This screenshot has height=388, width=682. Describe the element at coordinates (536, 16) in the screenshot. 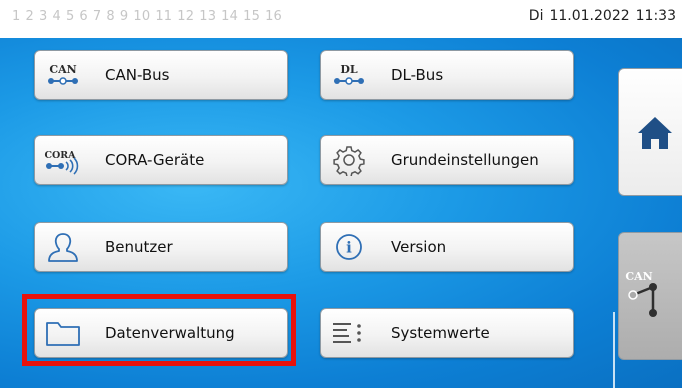

I see `weekday: Di` at that location.